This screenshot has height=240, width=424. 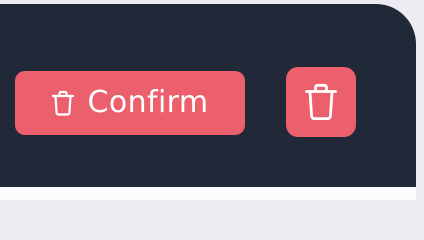 I want to click on delete-icon-button, so click(x=321, y=102).